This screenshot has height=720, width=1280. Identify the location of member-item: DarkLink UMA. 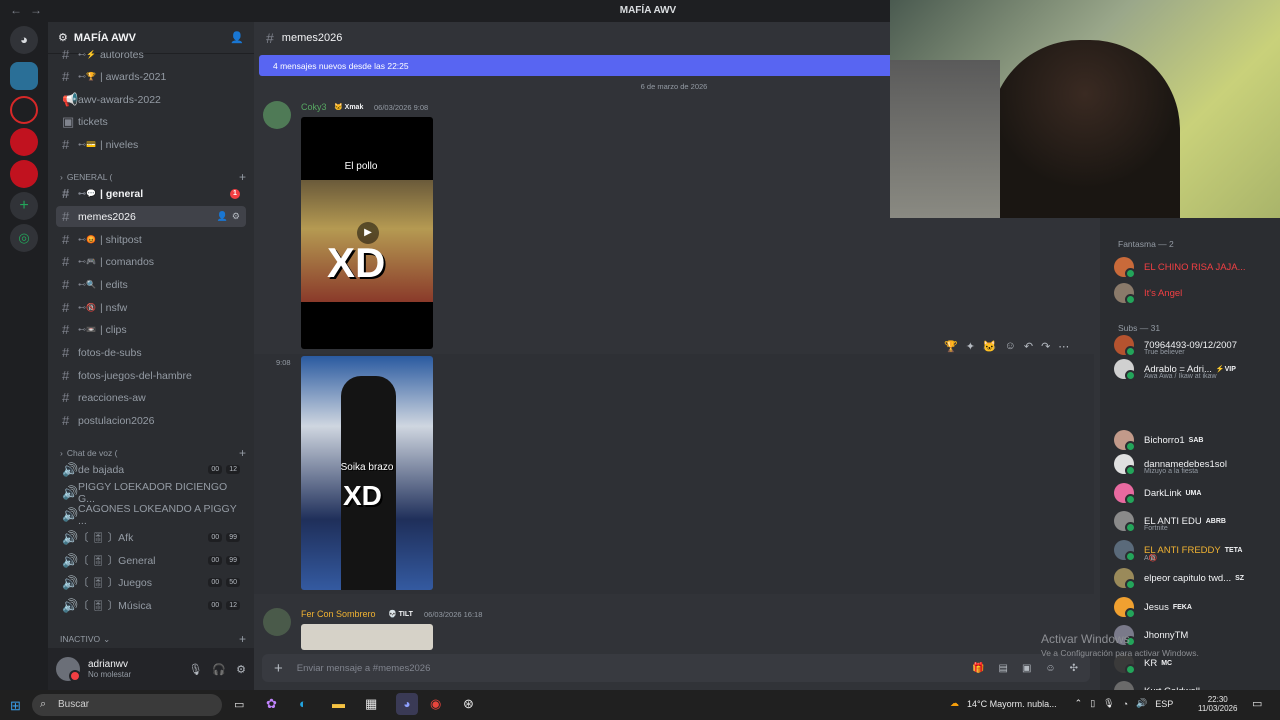
(1195, 493).